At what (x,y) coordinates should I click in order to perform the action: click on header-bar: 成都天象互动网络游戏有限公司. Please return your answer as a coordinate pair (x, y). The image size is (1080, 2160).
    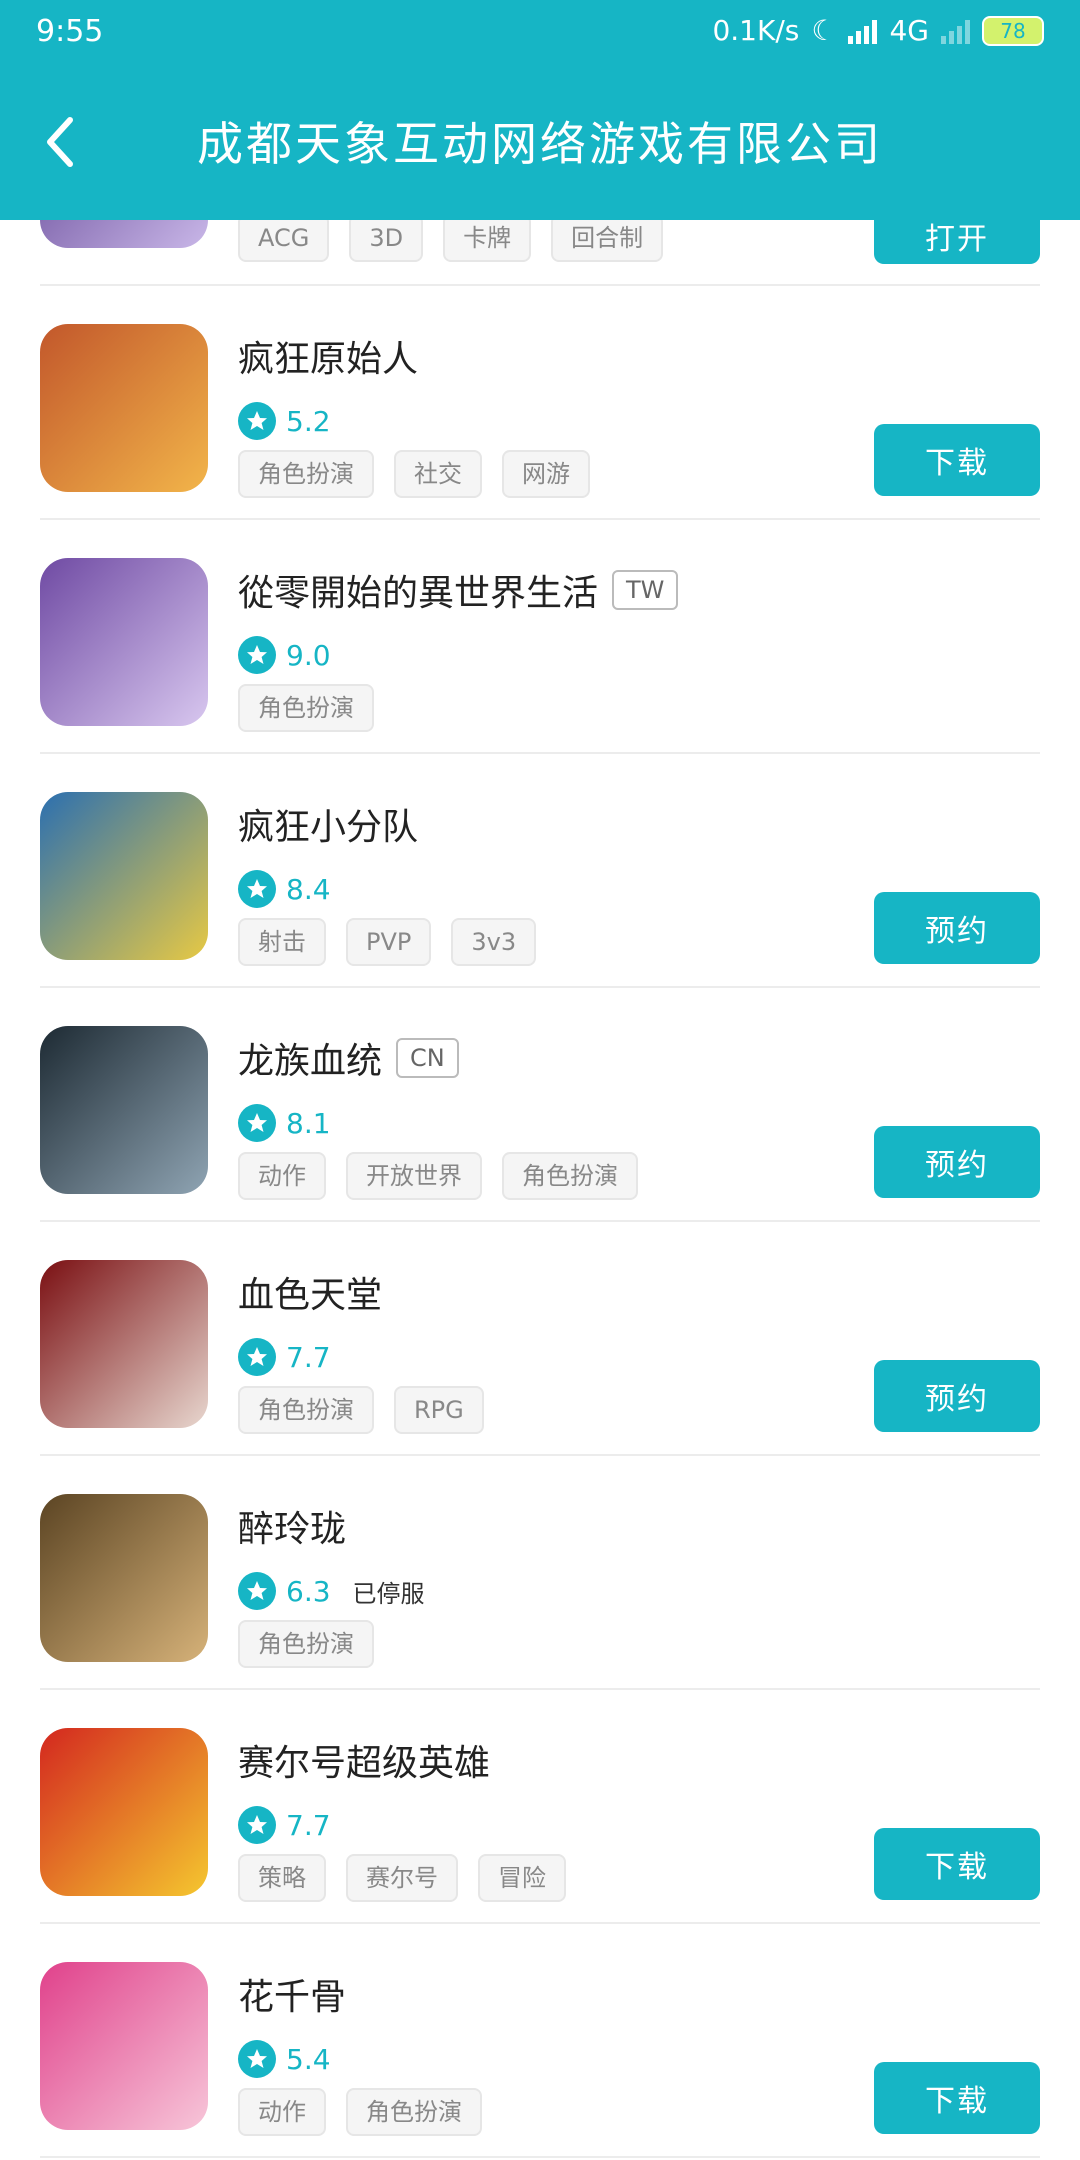
    Looking at the image, I should click on (540, 142).